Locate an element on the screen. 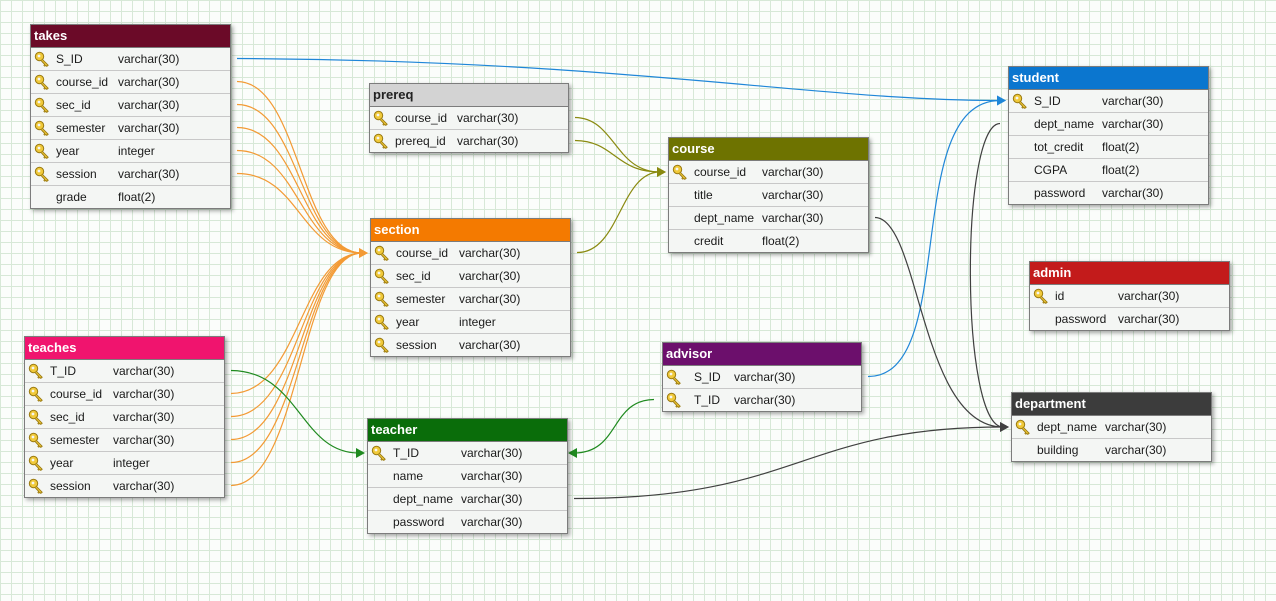 This screenshot has width=1276, height=601. column-row: credit float(2) is located at coordinates (768, 241).